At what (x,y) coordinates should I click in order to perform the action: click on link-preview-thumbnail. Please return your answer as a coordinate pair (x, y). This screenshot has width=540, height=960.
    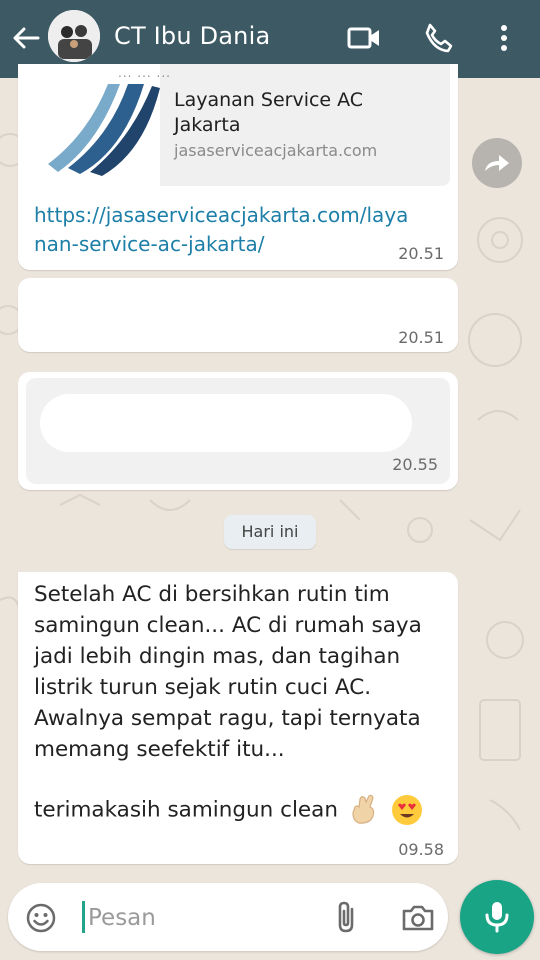
    Looking at the image, I should click on (94, 125).